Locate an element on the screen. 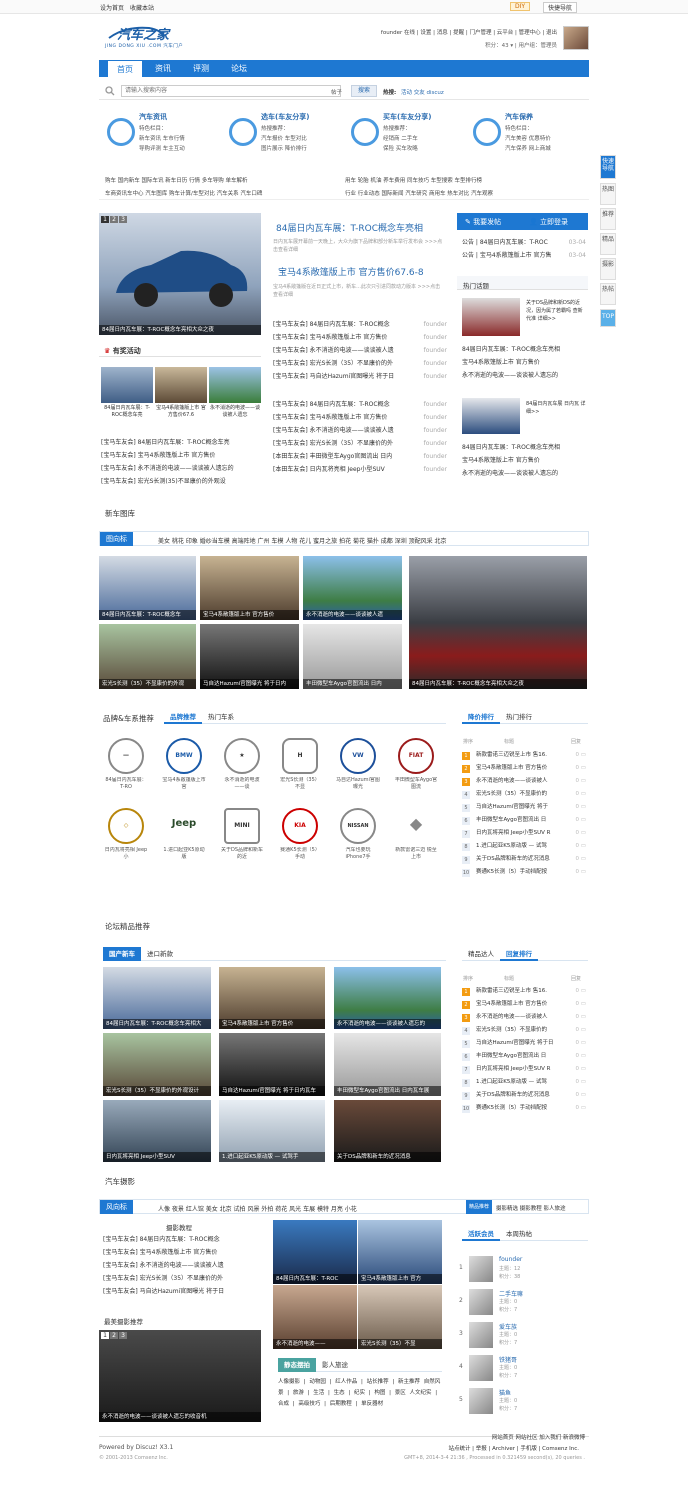  side-featured: 精品 is located at coordinates (608, 244).